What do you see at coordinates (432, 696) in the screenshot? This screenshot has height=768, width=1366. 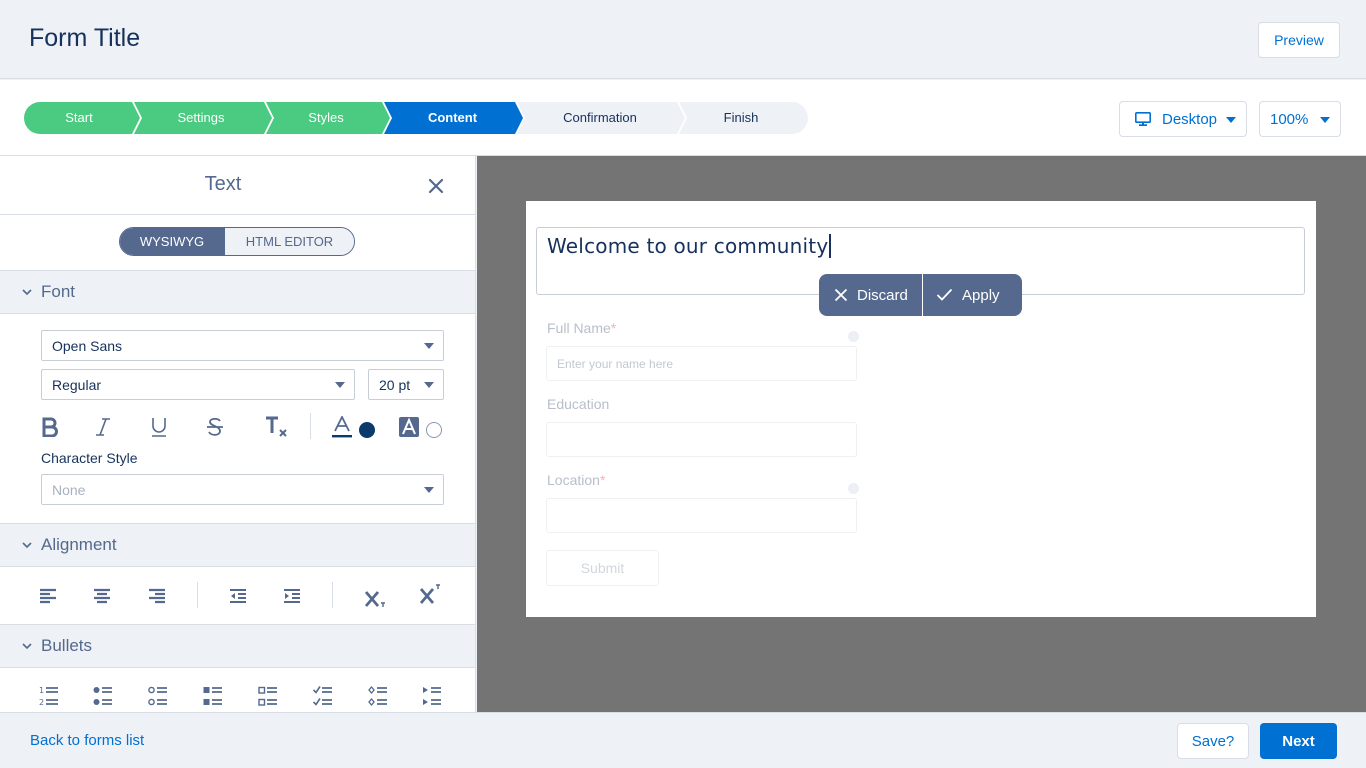 I see `arrow-list-icon` at bounding box center [432, 696].